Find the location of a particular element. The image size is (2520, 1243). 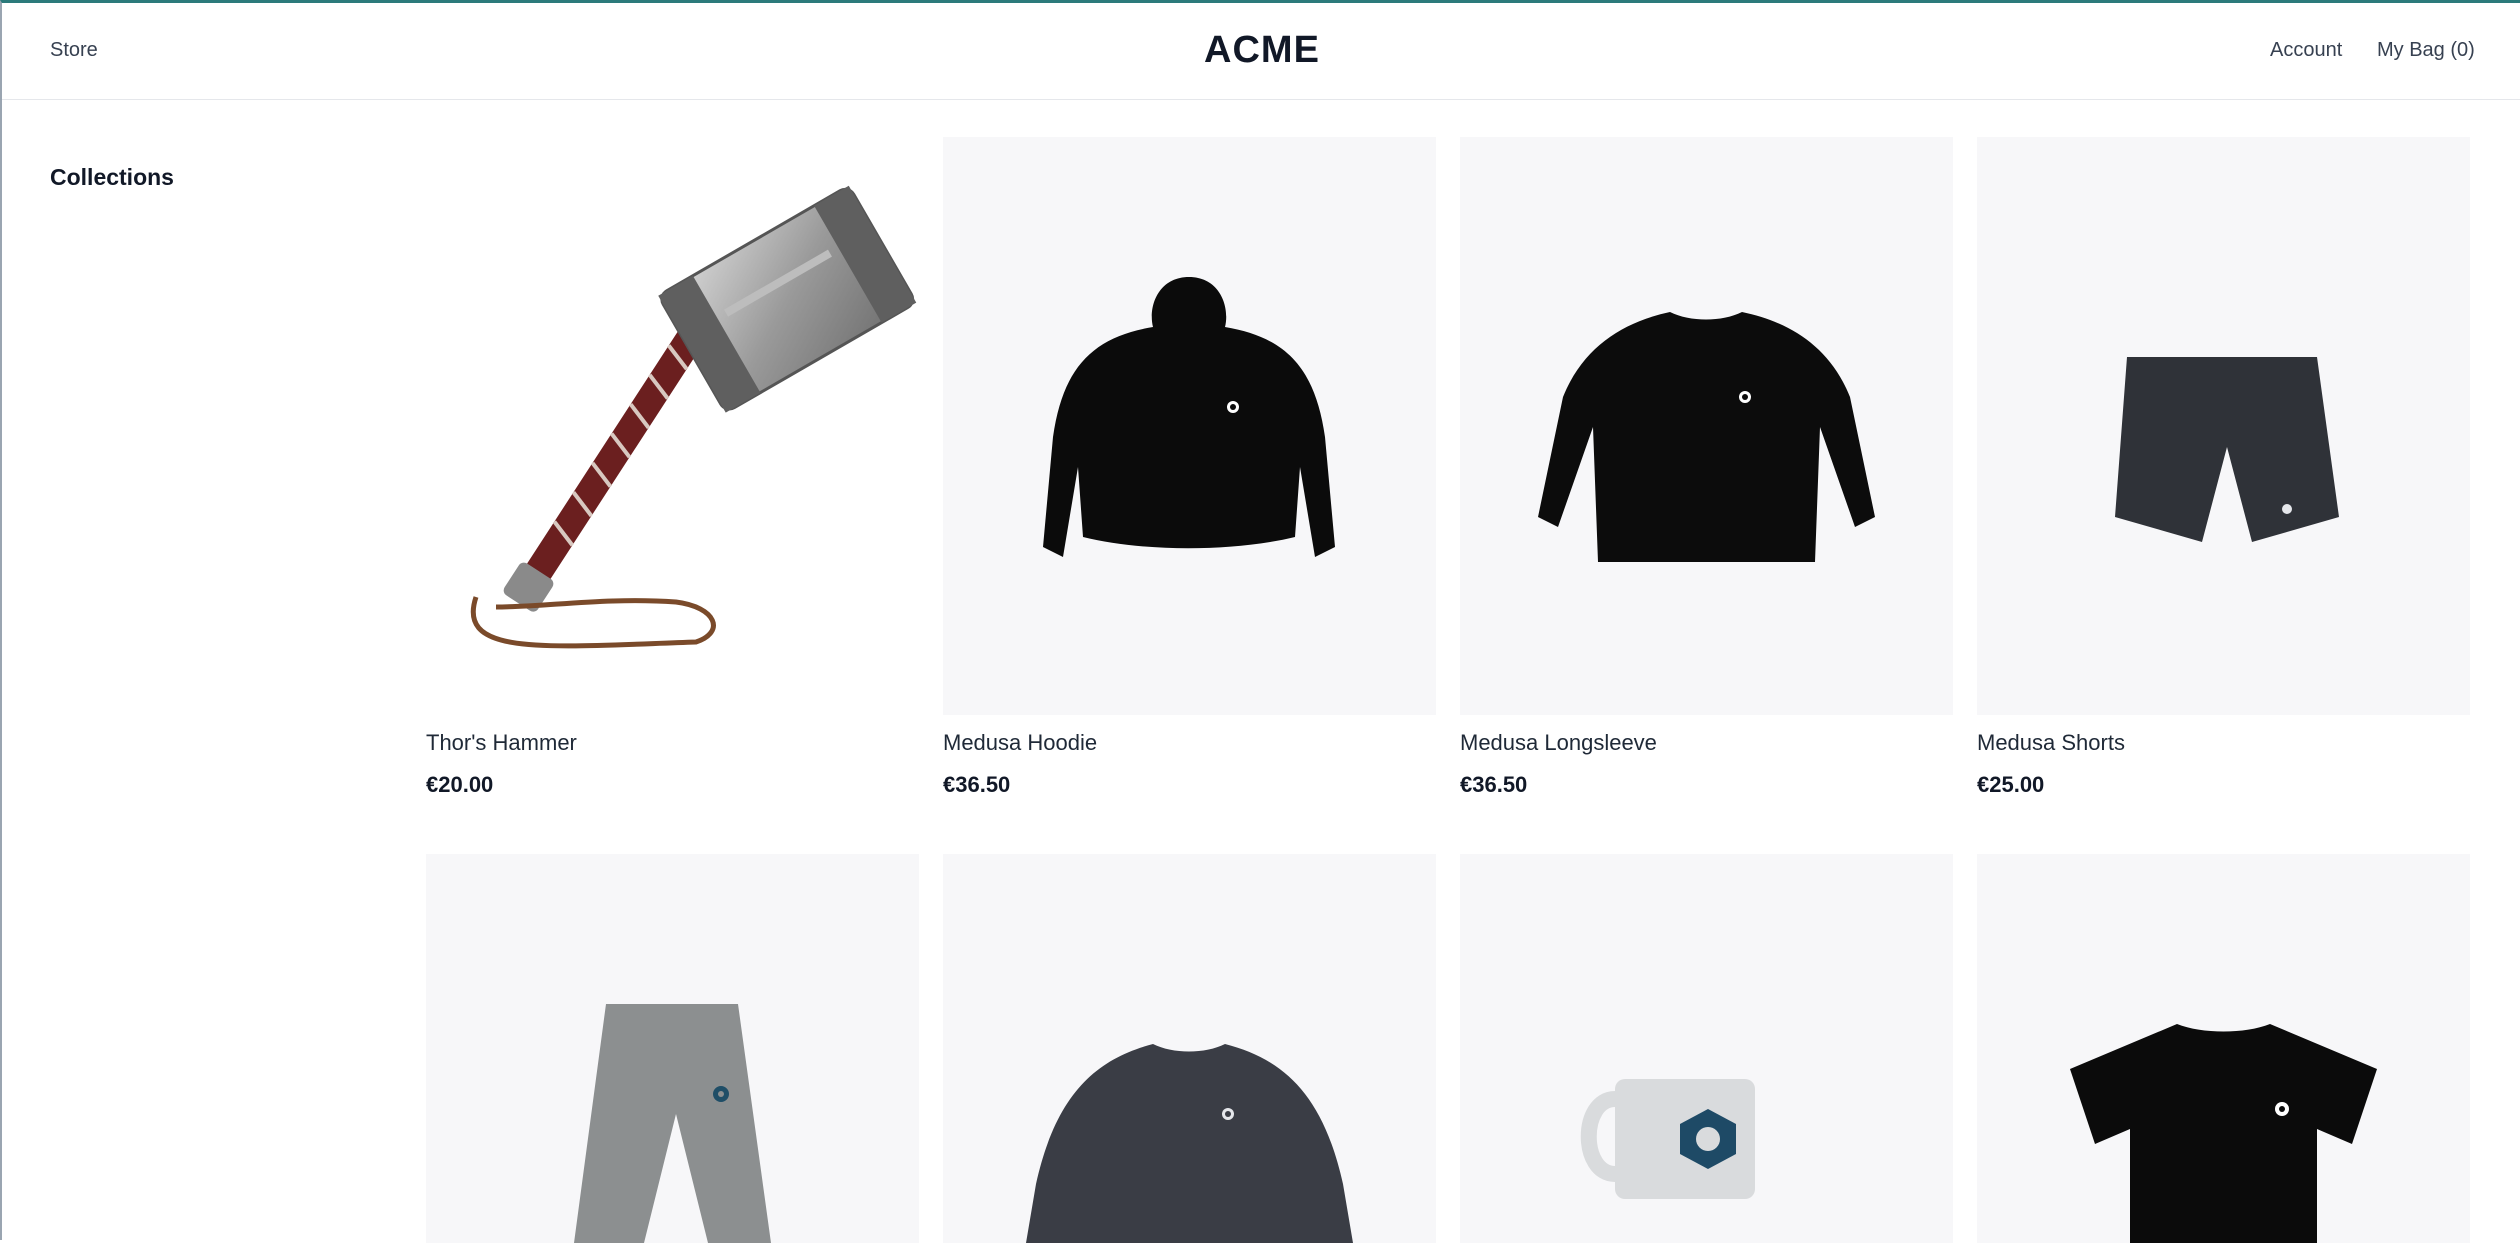

tshirt-image is located at coordinates (2223, 1133).